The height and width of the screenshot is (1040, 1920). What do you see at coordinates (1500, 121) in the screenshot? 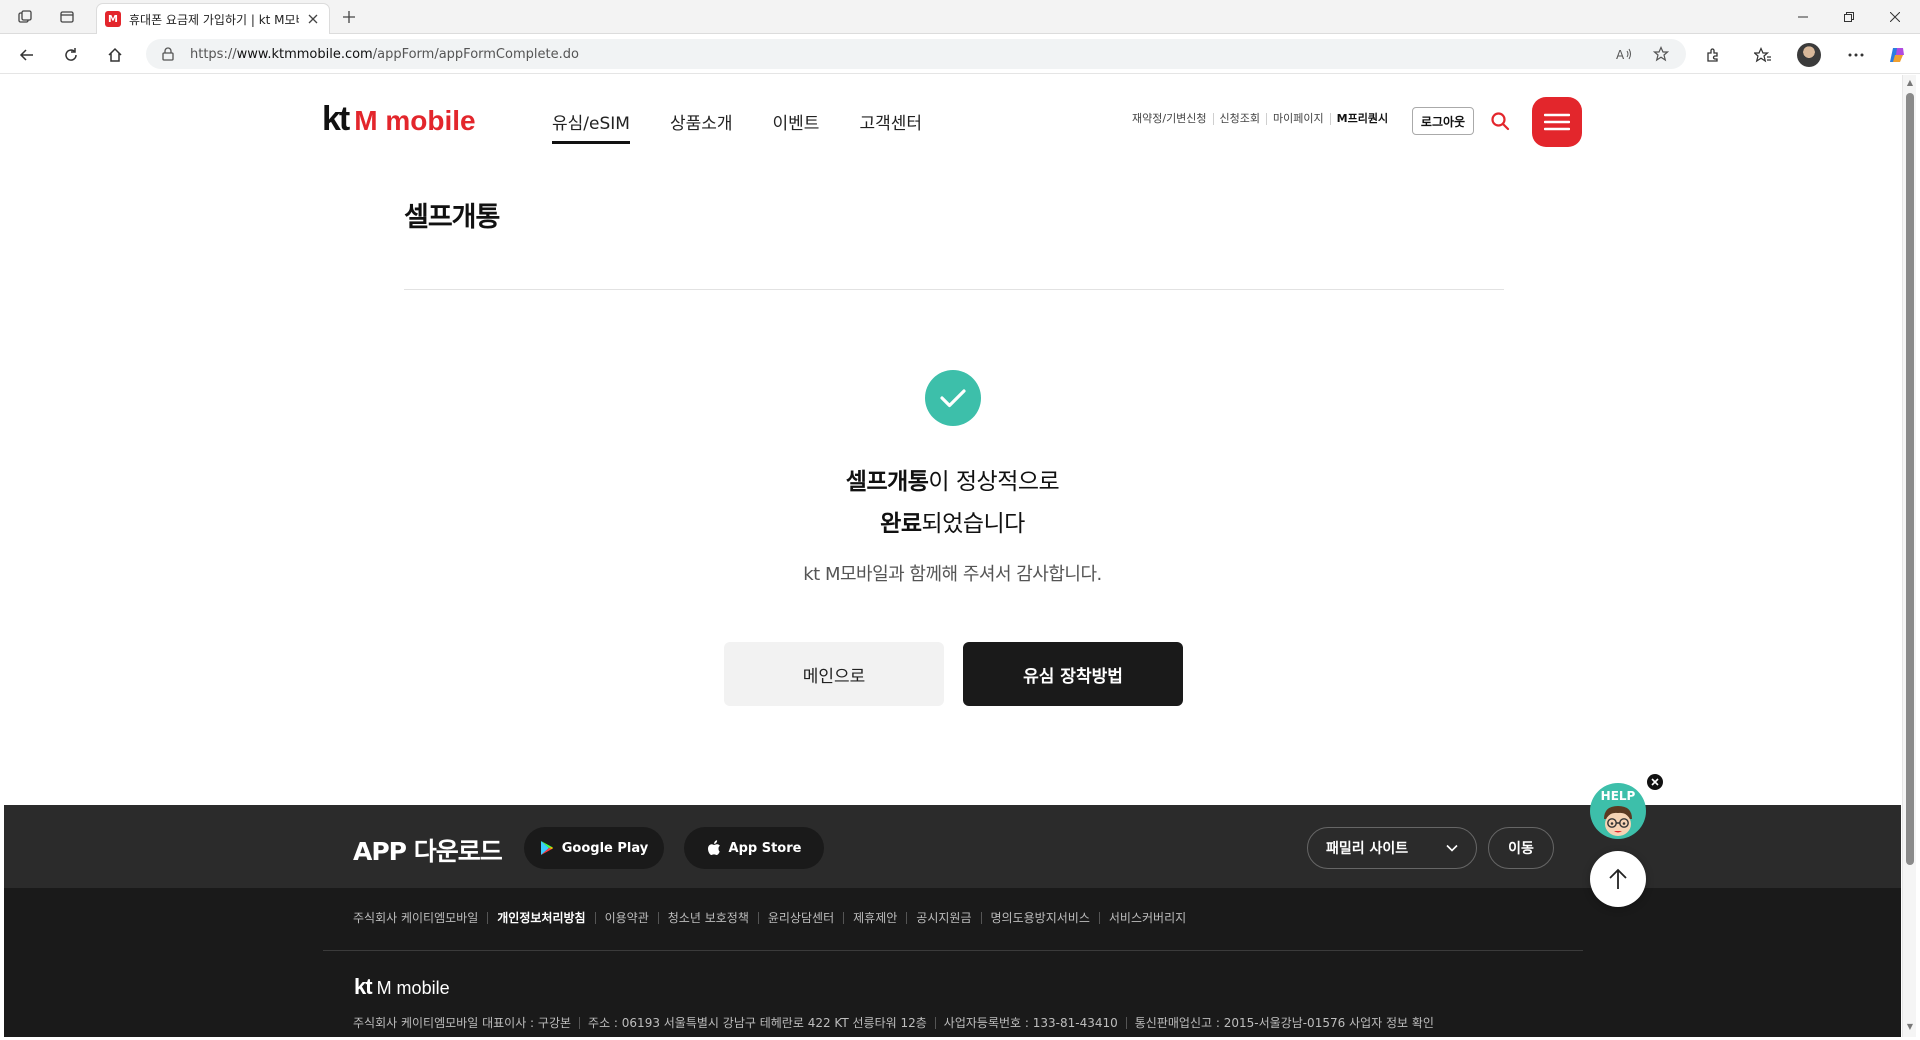
I see `search-icon` at bounding box center [1500, 121].